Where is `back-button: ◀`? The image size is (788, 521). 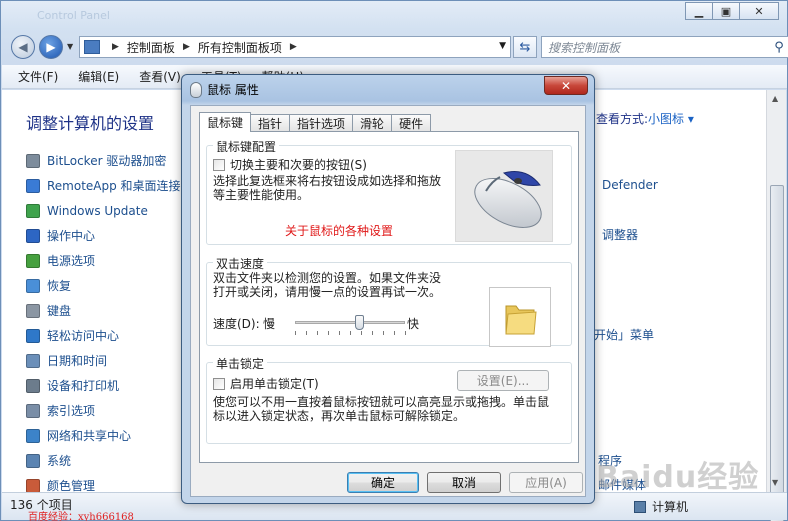
back-button: ◀ is located at coordinates (23, 47).